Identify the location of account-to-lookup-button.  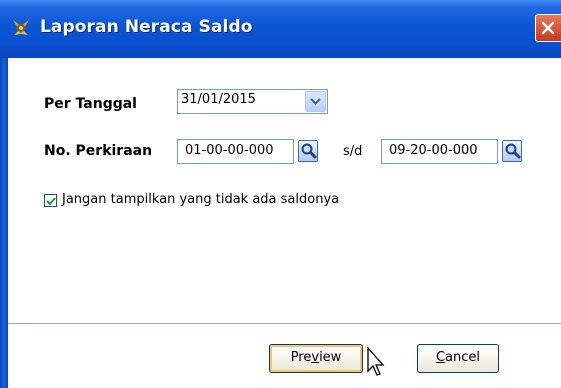
(512, 151).